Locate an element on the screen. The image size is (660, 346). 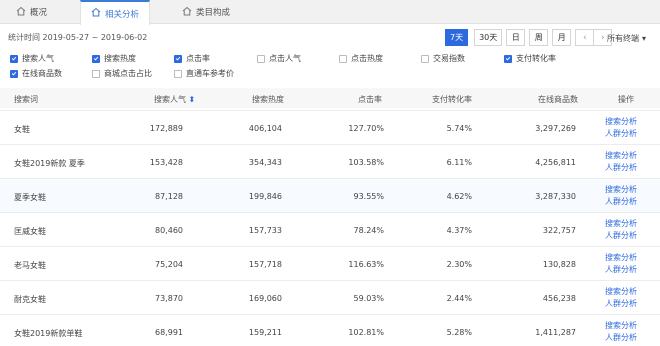
cell-ctr: 93.55% is located at coordinates (368, 196).